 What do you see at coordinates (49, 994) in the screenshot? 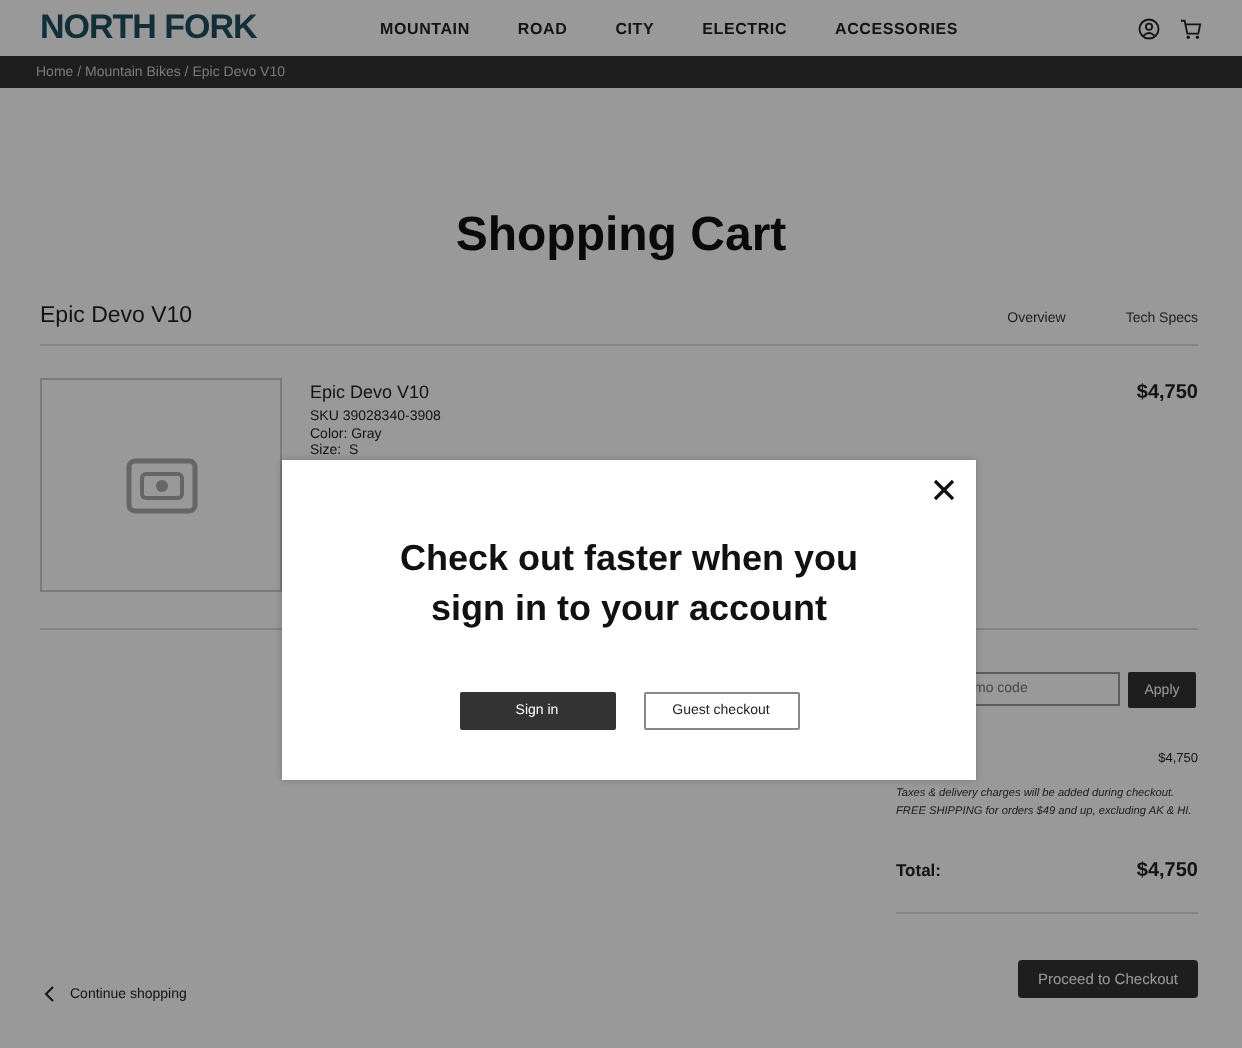
I see `chevron-left-icon` at bounding box center [49, 994].